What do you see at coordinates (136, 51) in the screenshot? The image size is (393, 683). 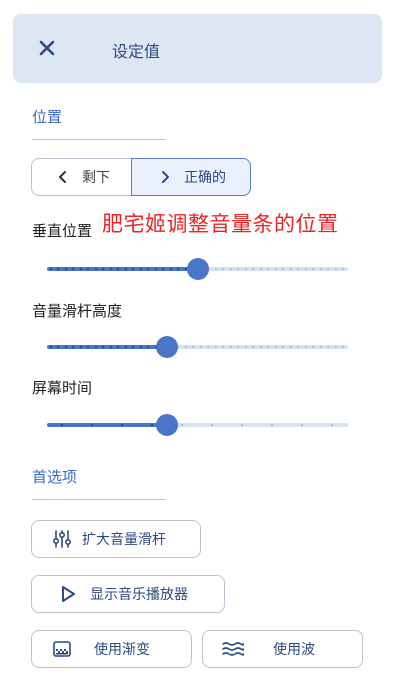 I see `page-title: 设定值` at bounding box center [136, 51].